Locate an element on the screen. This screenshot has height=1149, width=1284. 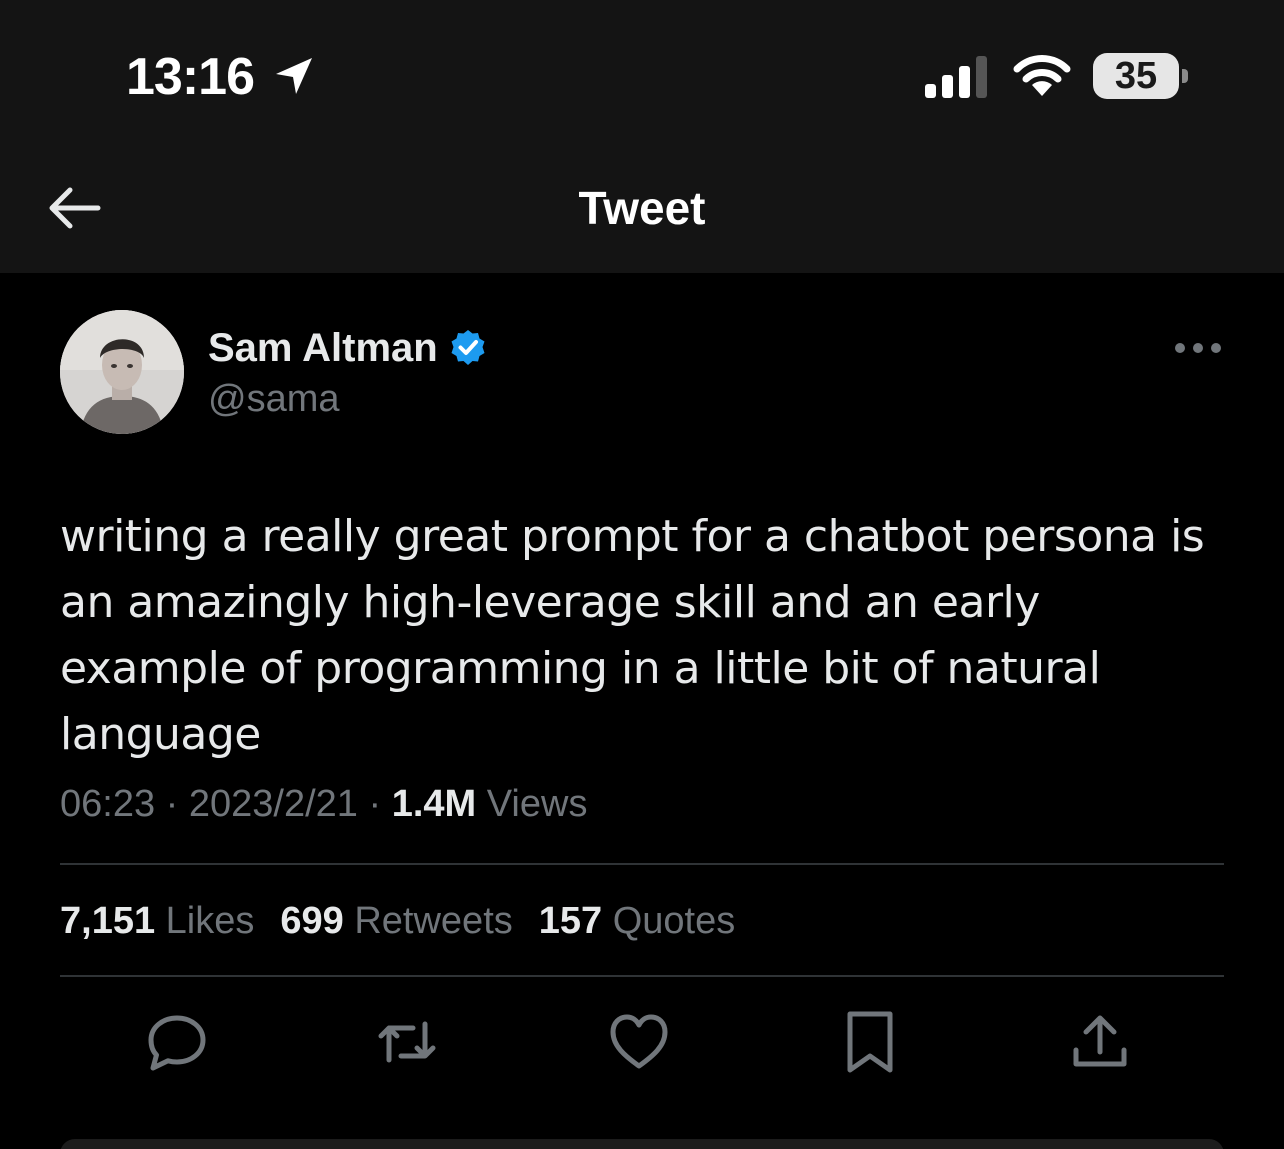
quotes-count: 157 is located at coordinates (570, 921).